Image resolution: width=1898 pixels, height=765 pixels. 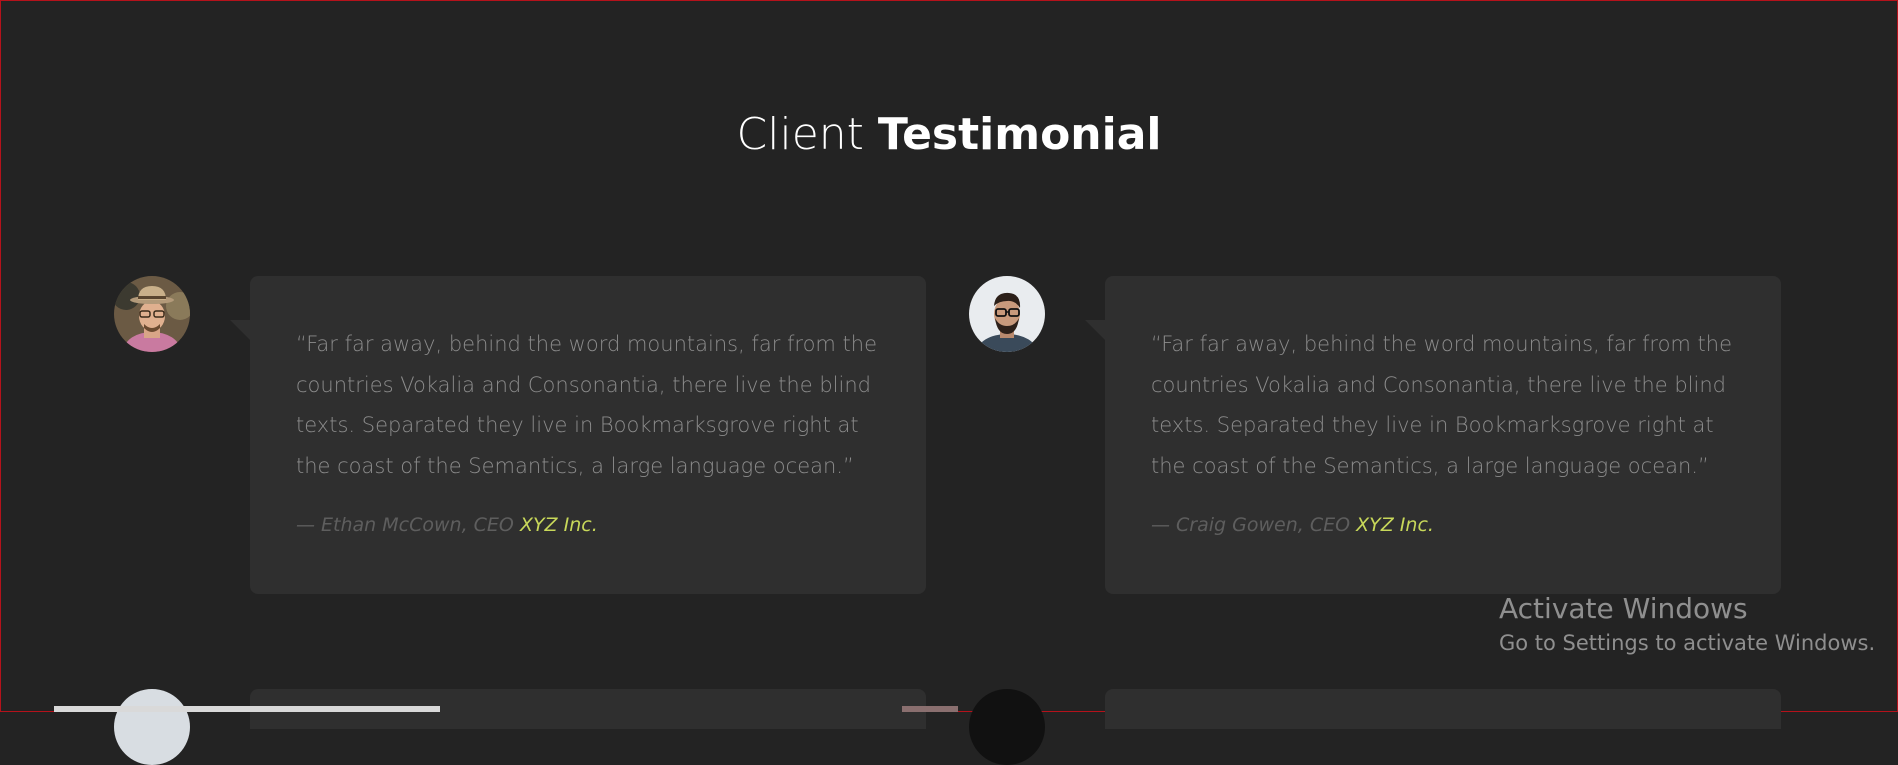 I want to click on author-name: — Craig Gowen, CEO, so click(x=1251, y=525).